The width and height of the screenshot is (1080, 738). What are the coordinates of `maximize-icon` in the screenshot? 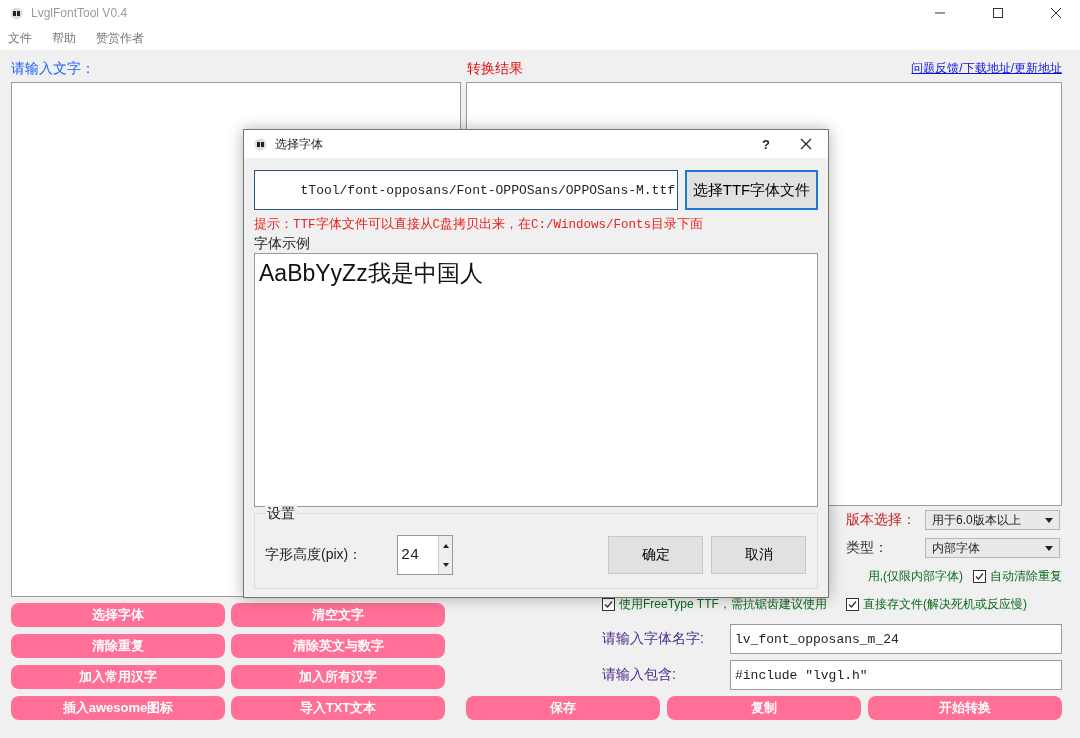 It's located at (998, 13).